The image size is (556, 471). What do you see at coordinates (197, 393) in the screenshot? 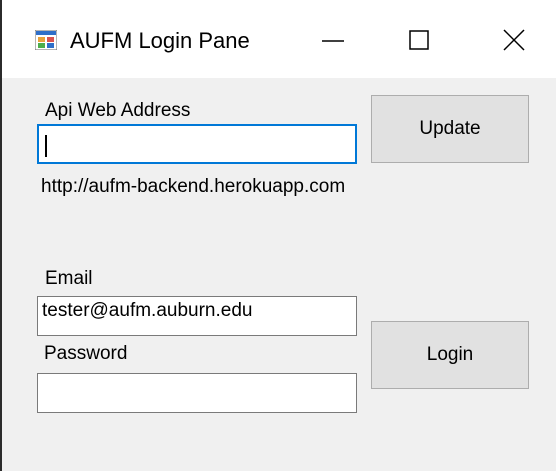
I see `password-field` at bounding box center [197, 393].